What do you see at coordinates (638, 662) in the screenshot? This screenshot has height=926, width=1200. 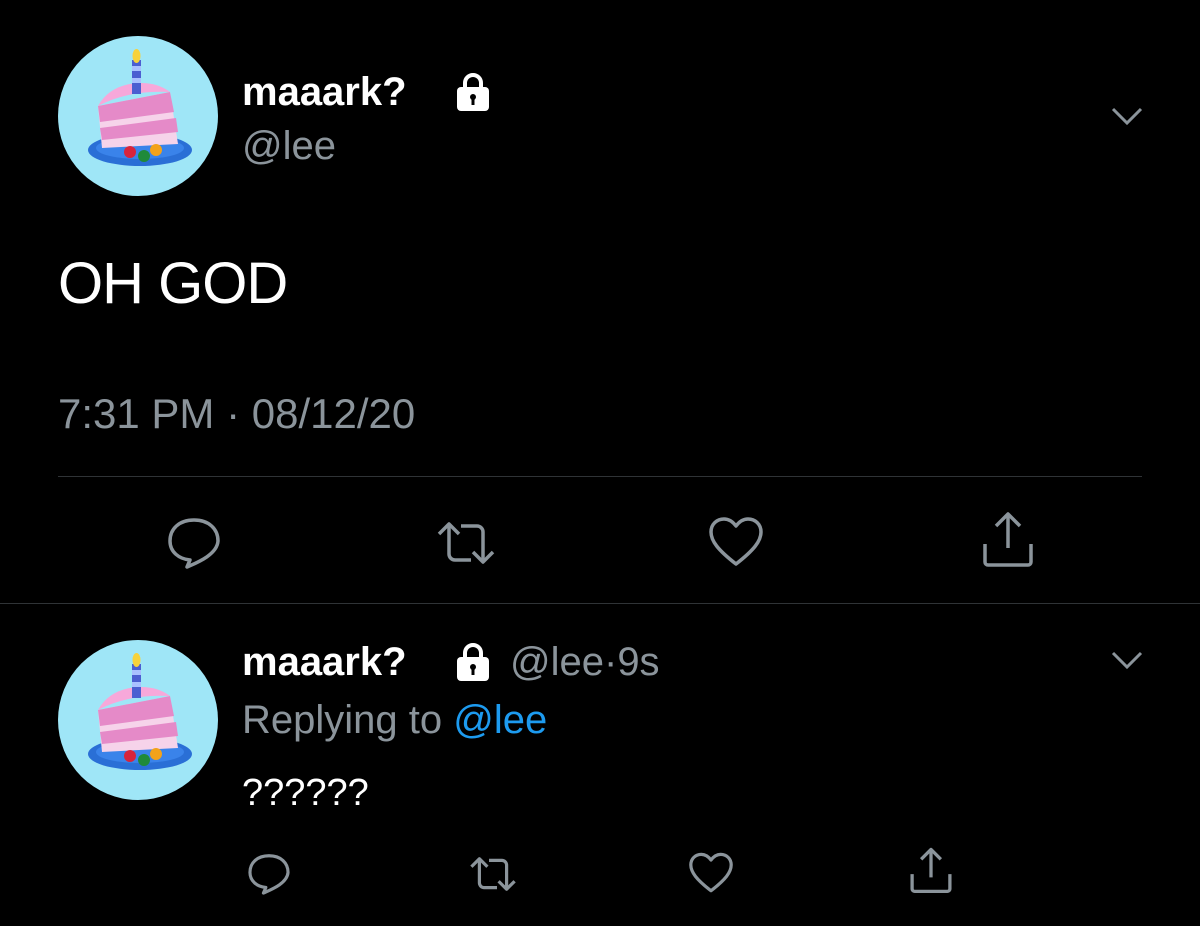 I see `tweet-age: 9s` at bounding box center [638, 662].